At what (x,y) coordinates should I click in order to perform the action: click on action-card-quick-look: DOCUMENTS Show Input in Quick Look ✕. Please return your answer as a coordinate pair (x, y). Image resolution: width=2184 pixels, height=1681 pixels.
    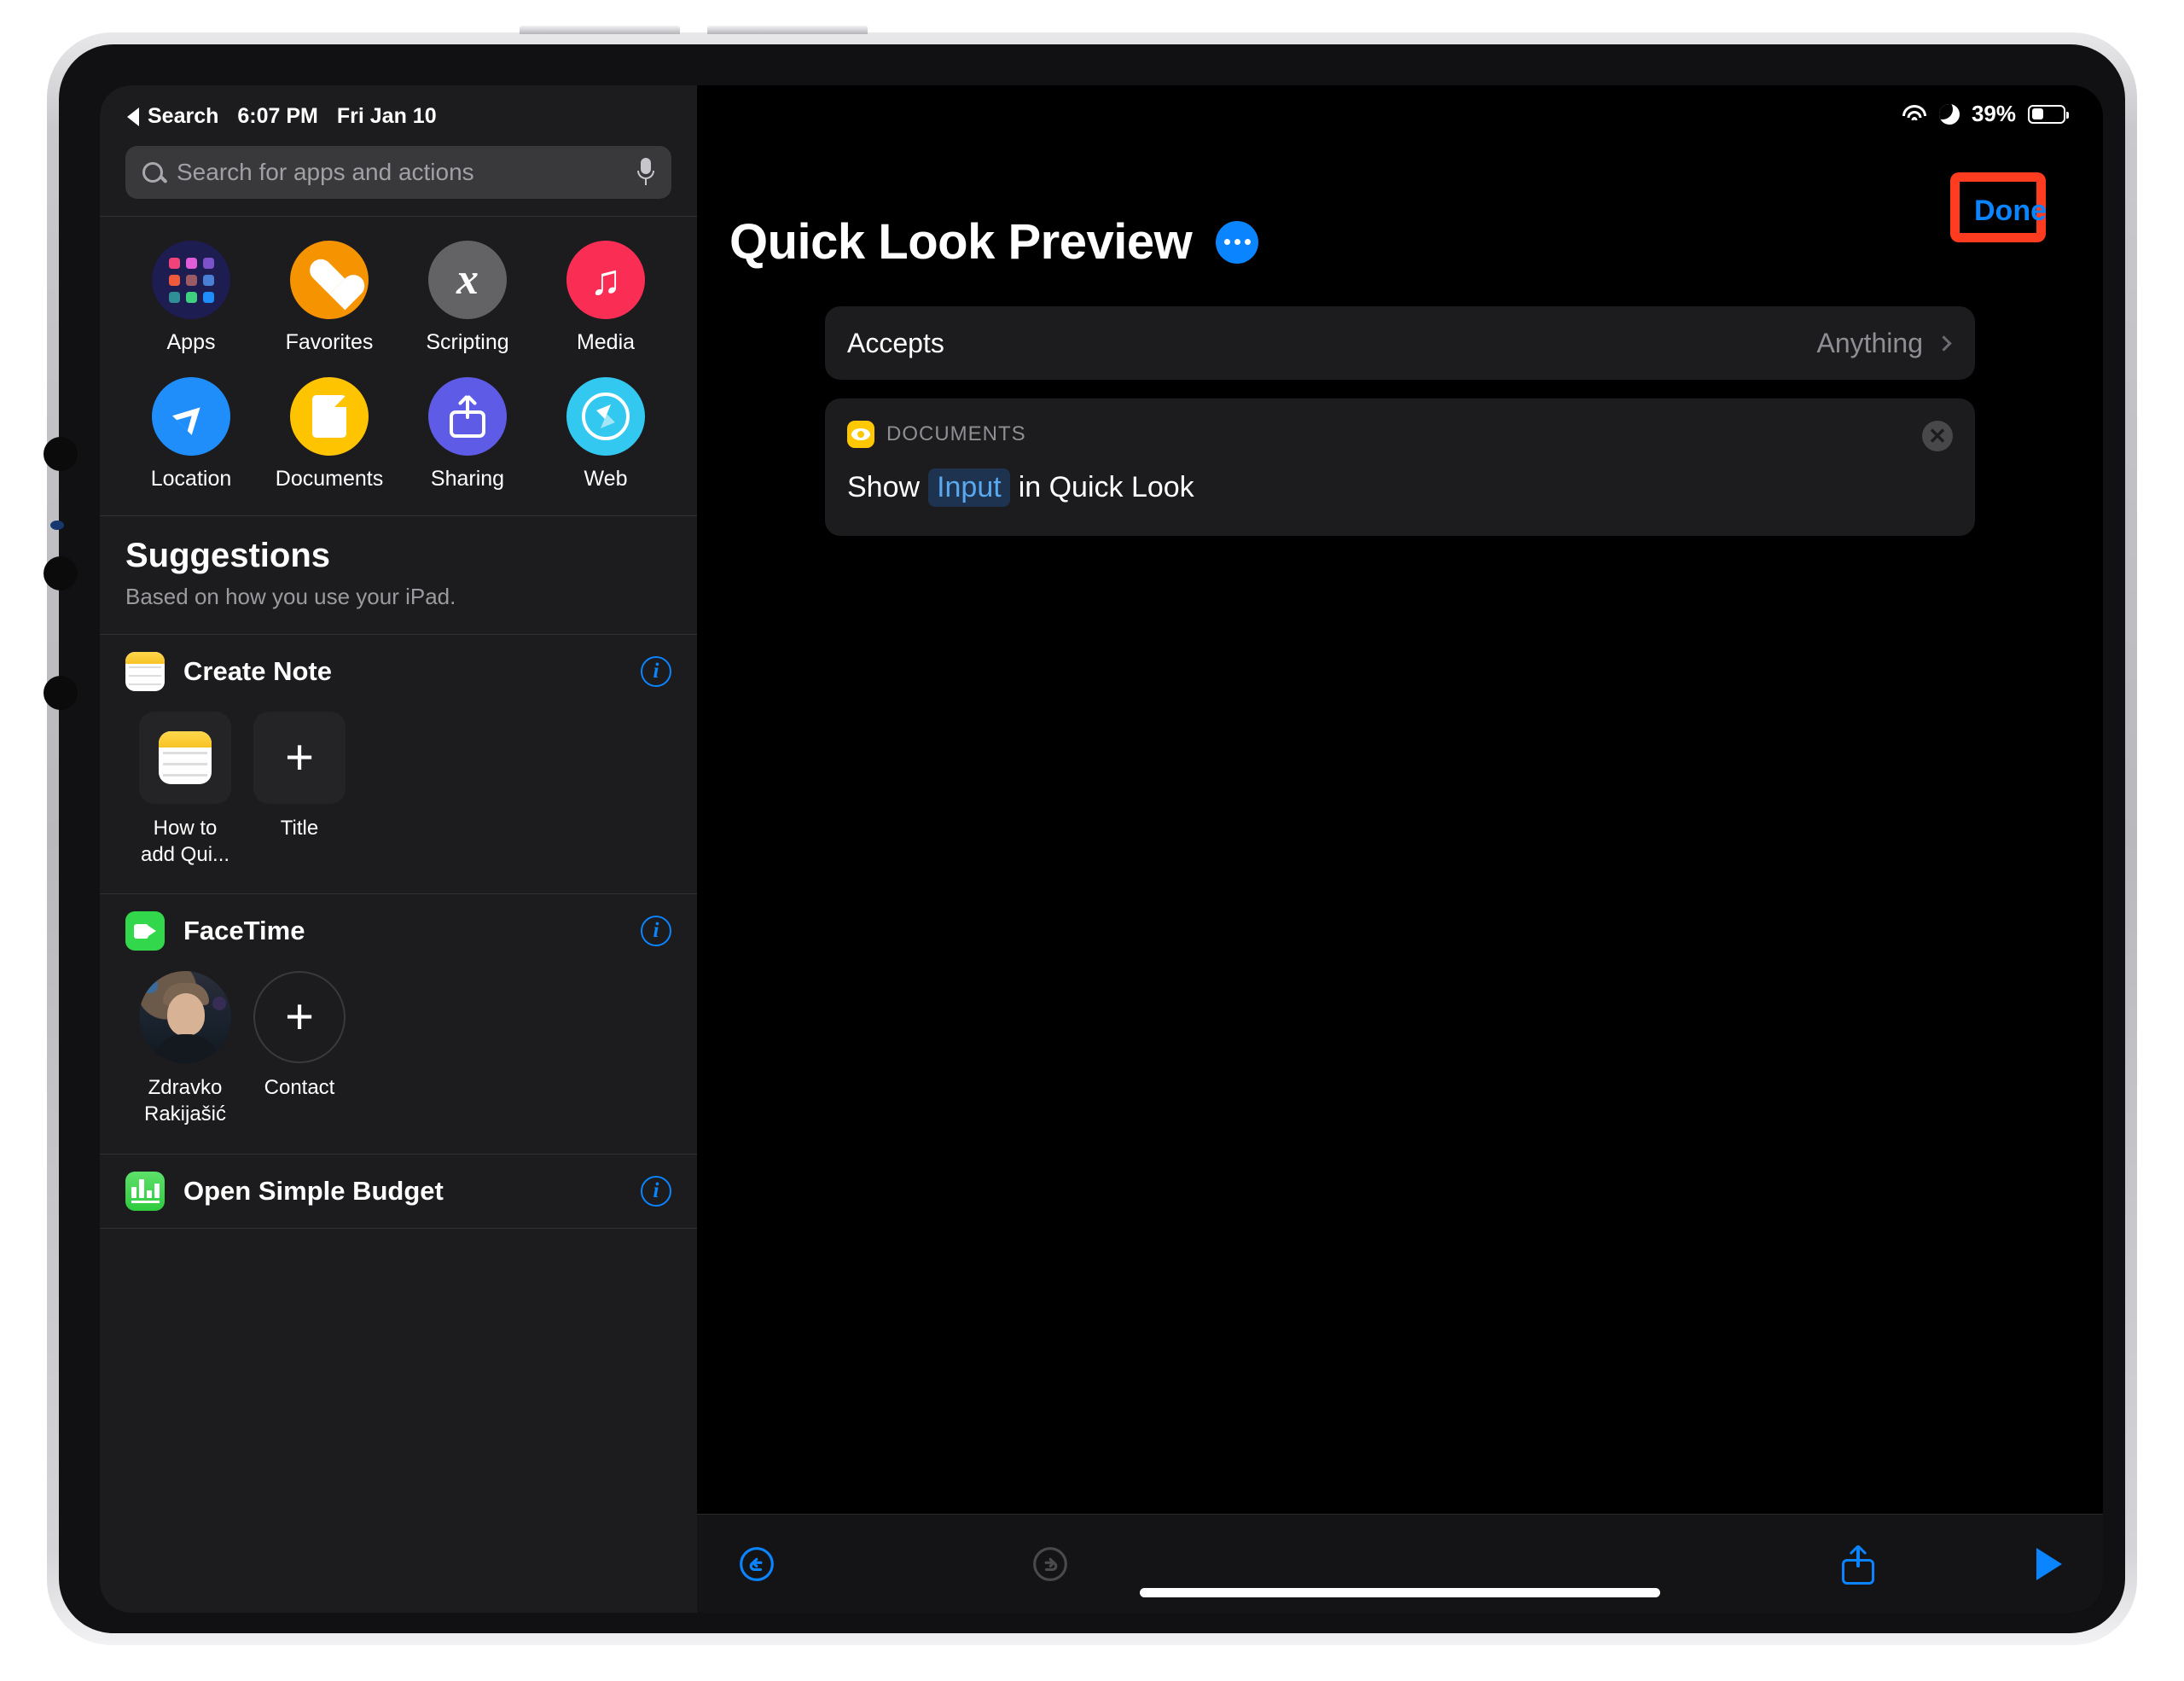
    Looking at the image, I should click on (1400, 467).